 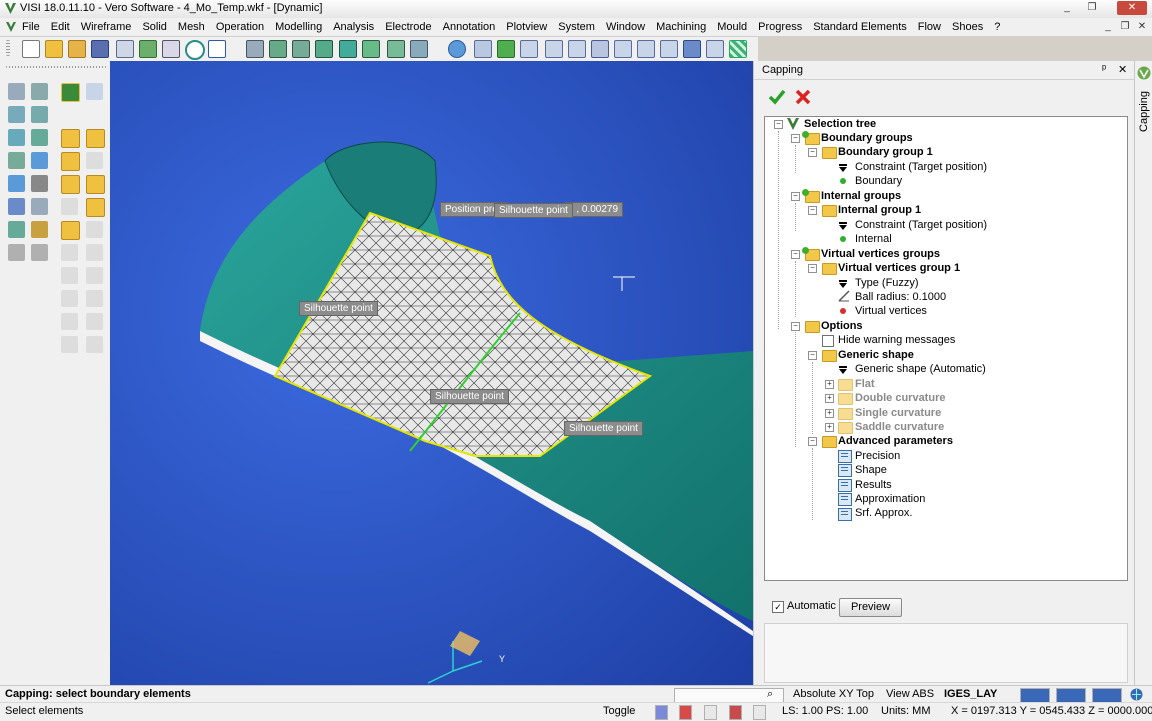 What do you see at coordinates (70, 161) in the screenshot?
I see `tool-snap-3-icon` at bounding box center [70, 161].